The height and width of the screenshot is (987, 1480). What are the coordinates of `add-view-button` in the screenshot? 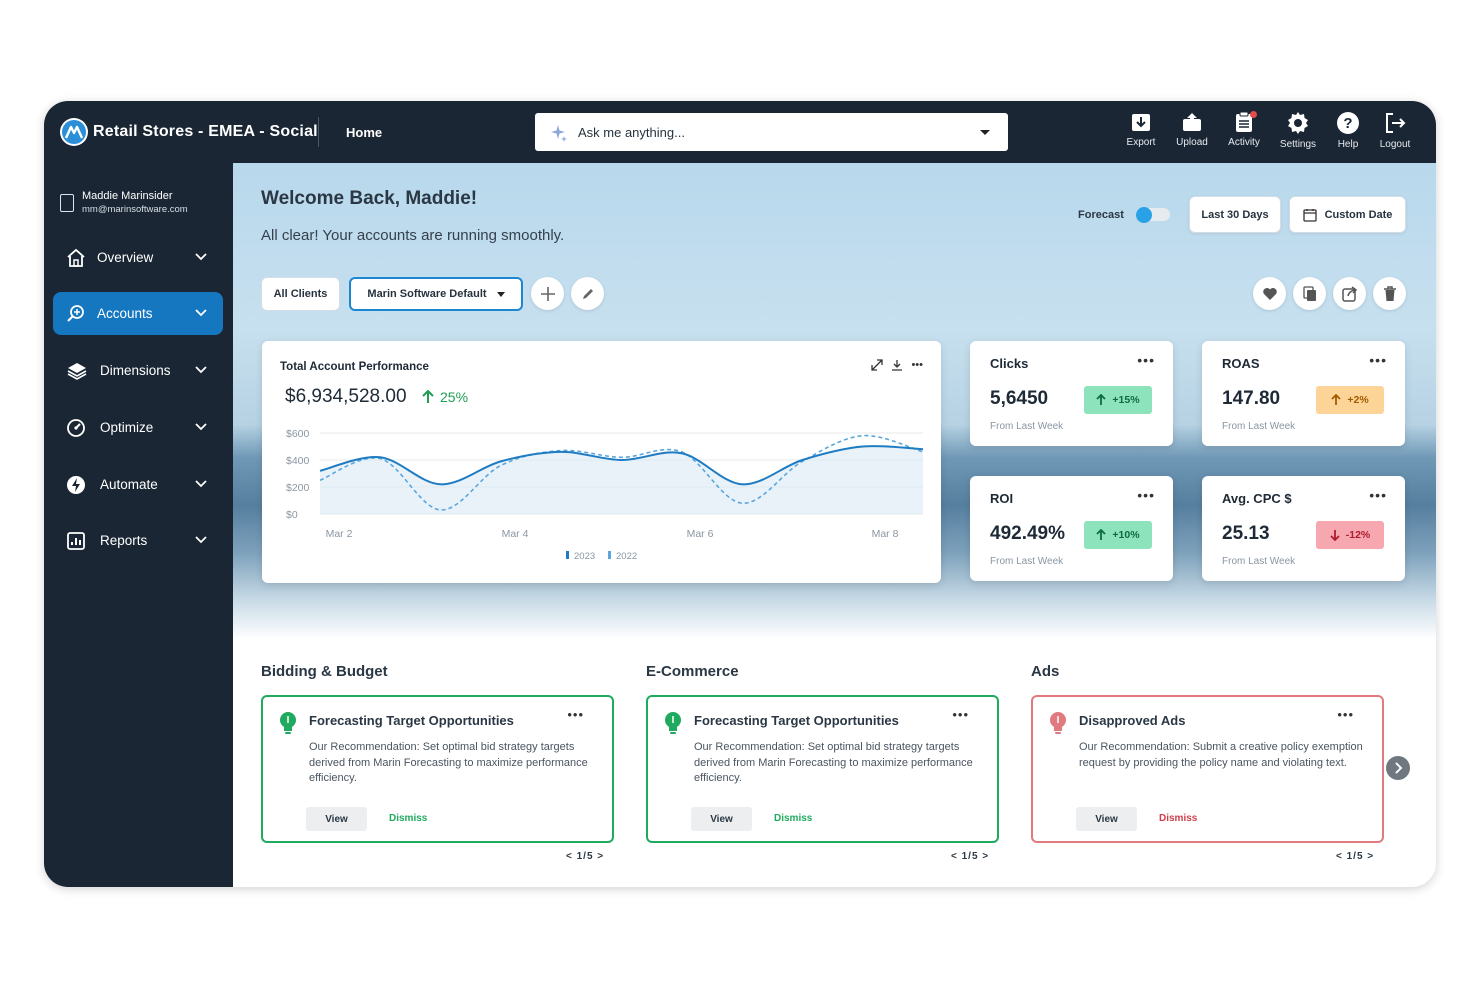 It's located at (547, 293).